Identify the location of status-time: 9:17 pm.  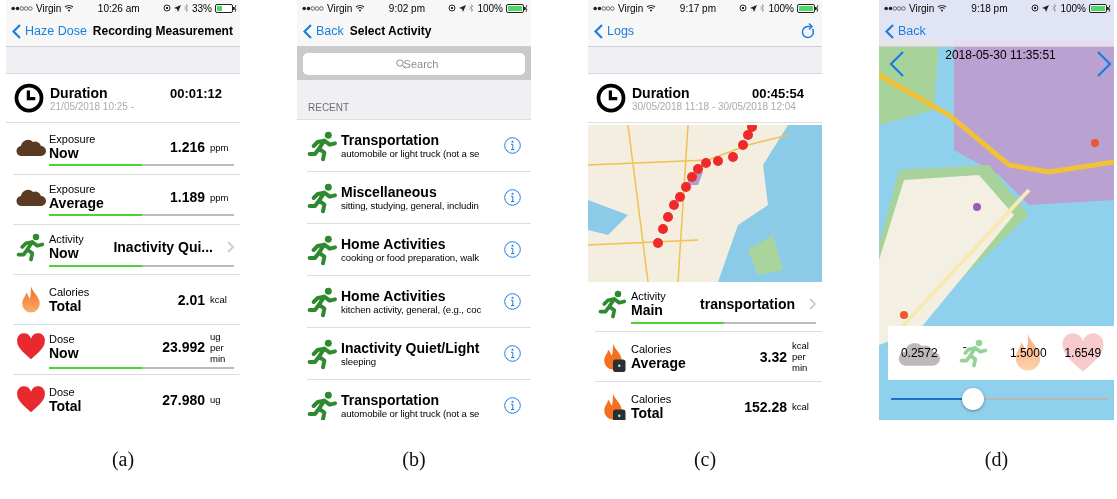
(697, 8).